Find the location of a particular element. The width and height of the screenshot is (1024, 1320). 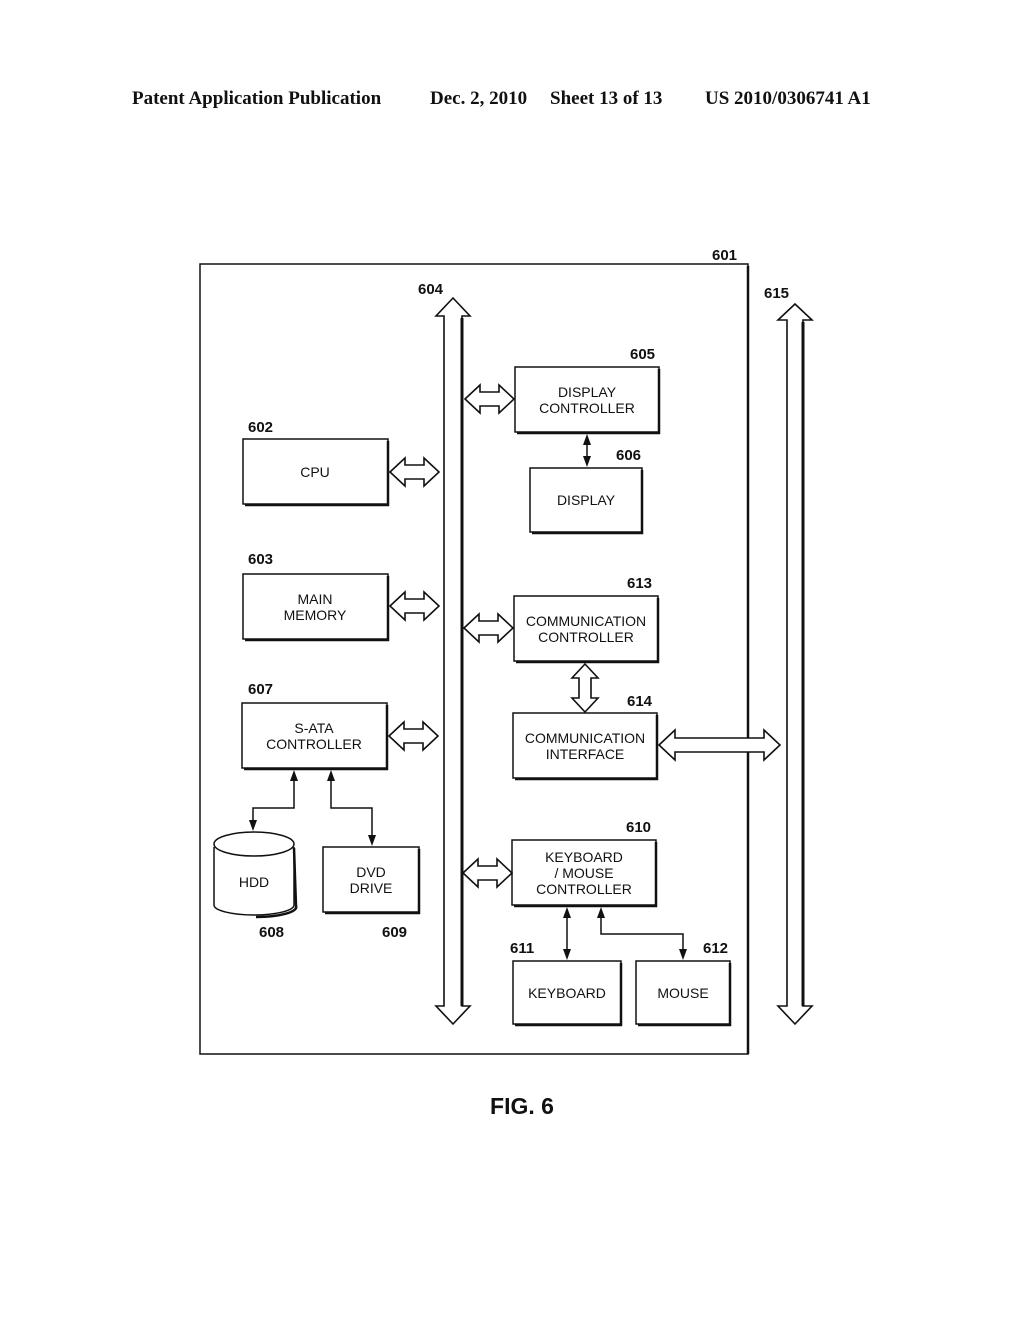

display-controller-label-1: DISPLAY is located at coordinates (587, 392).